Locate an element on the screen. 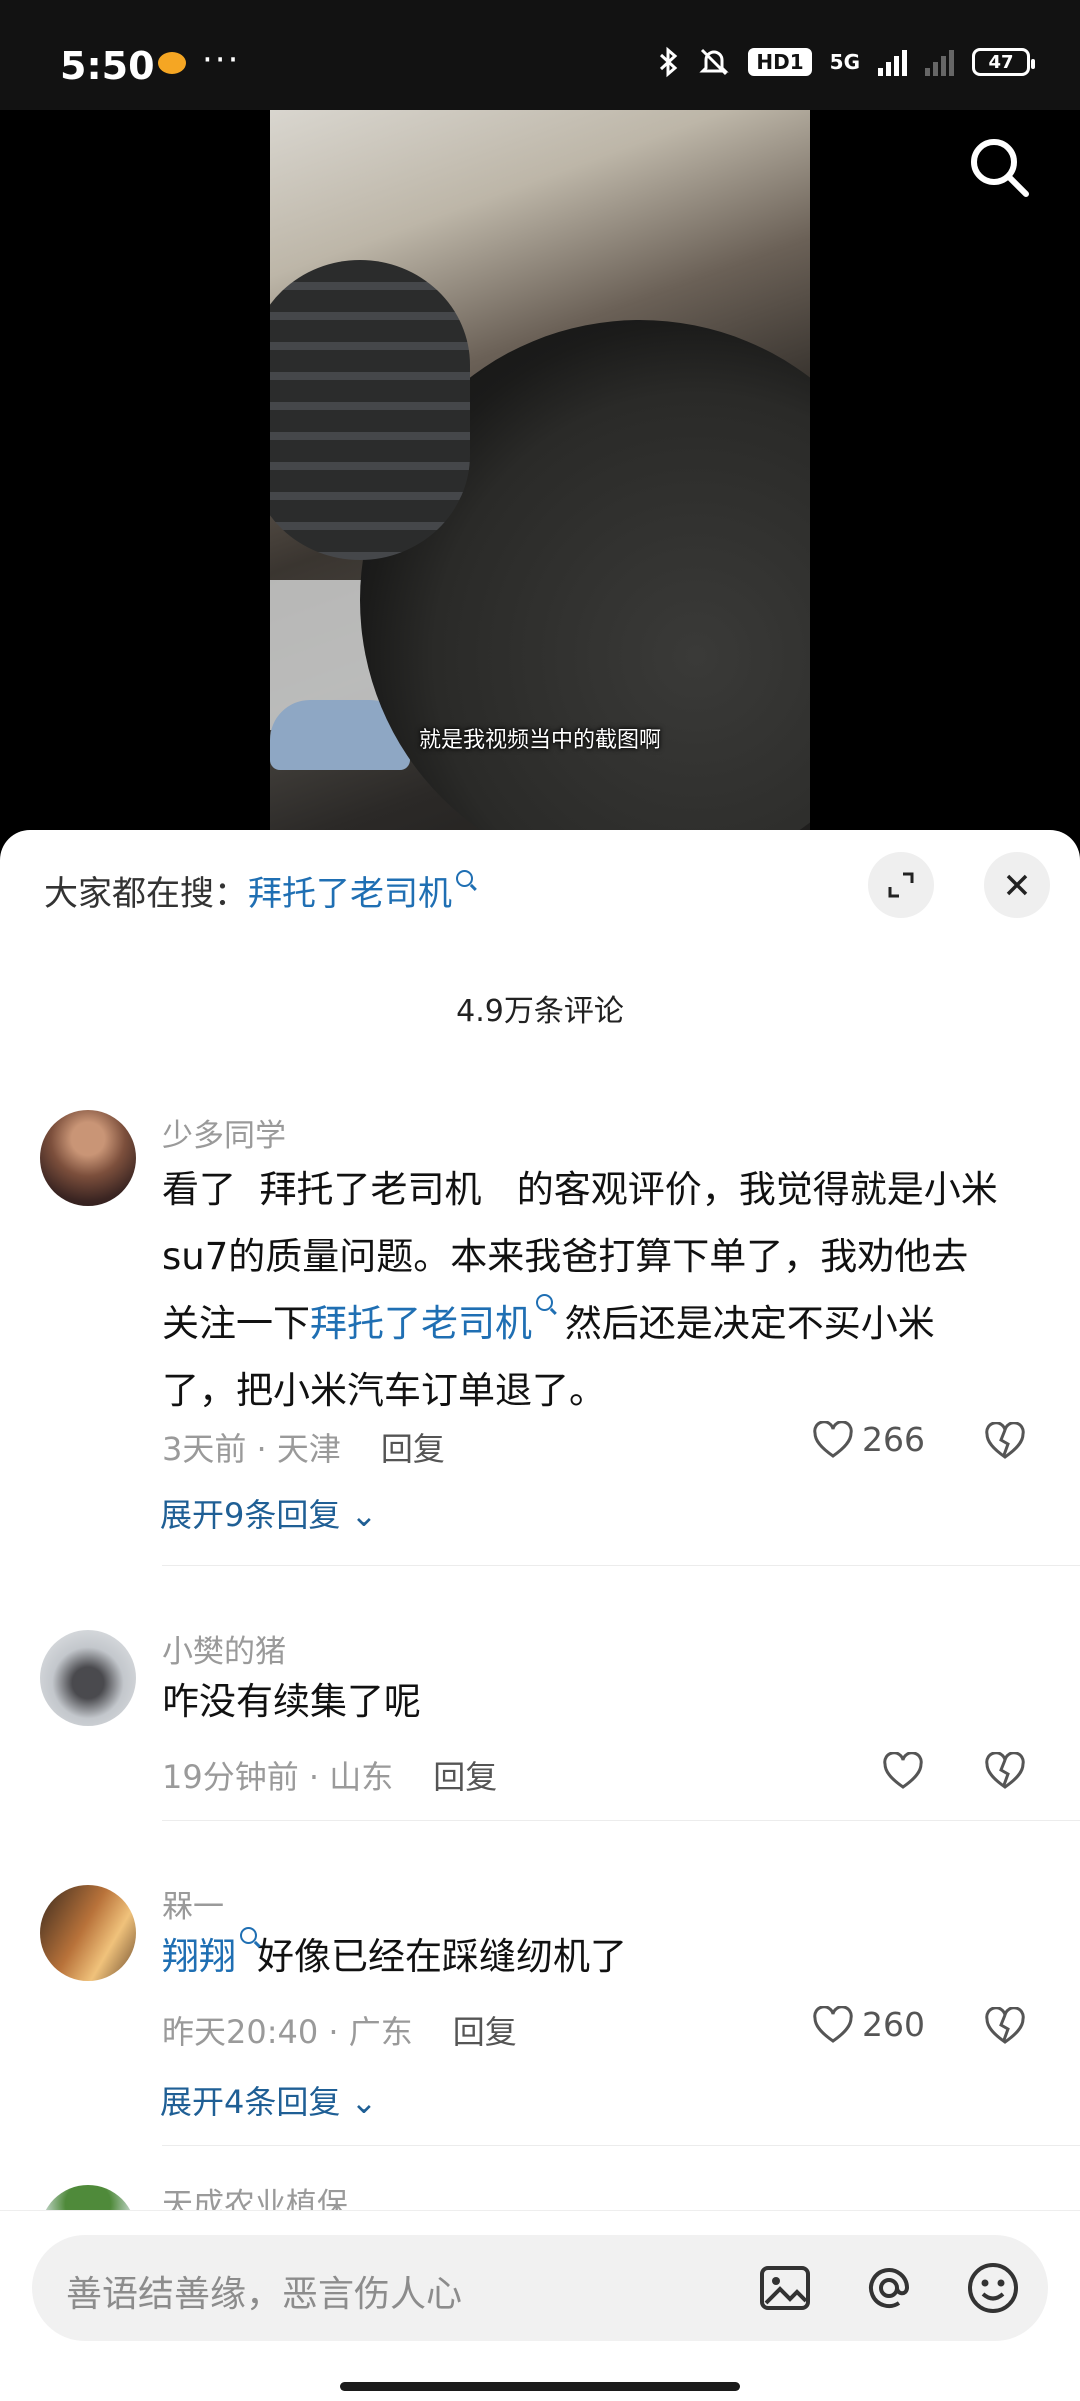 The width and height of the screenshot is (1080, 2401). hot-search-bar: 大家都在搜：拜托了老司机 is located at coordinates (258, 890).